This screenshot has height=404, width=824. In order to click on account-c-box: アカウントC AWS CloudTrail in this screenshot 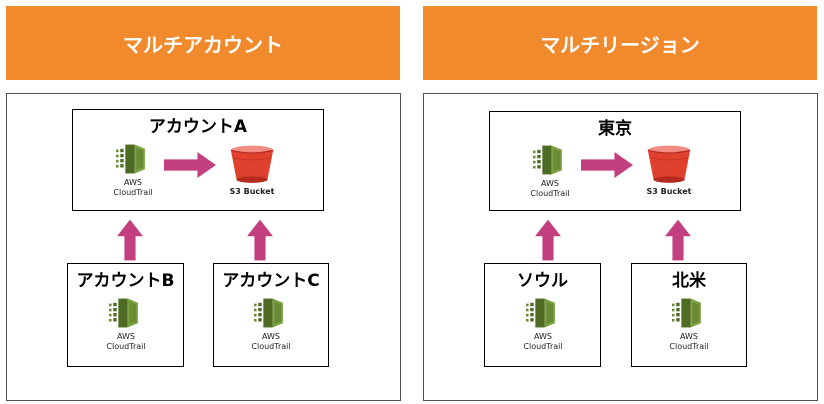, I will do `click(271, 315)`.